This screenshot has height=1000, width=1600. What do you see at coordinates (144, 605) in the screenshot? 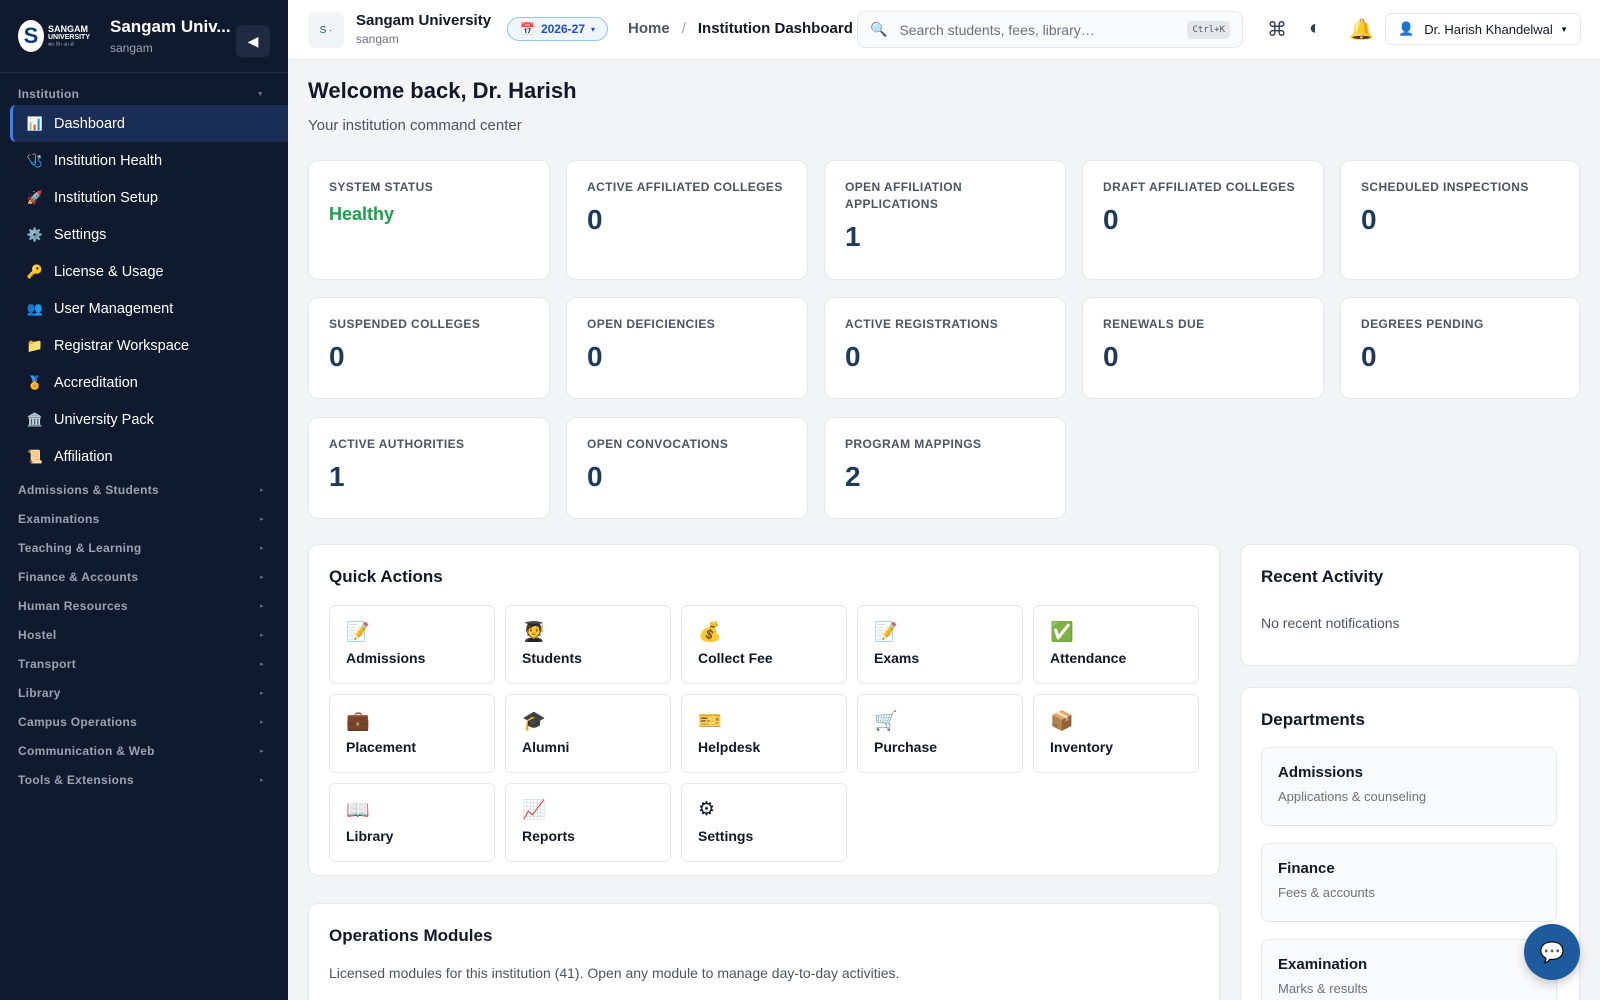
I see `sidebar-group-human-resources: Human Resources ▸` at bounding box center [144, 605].